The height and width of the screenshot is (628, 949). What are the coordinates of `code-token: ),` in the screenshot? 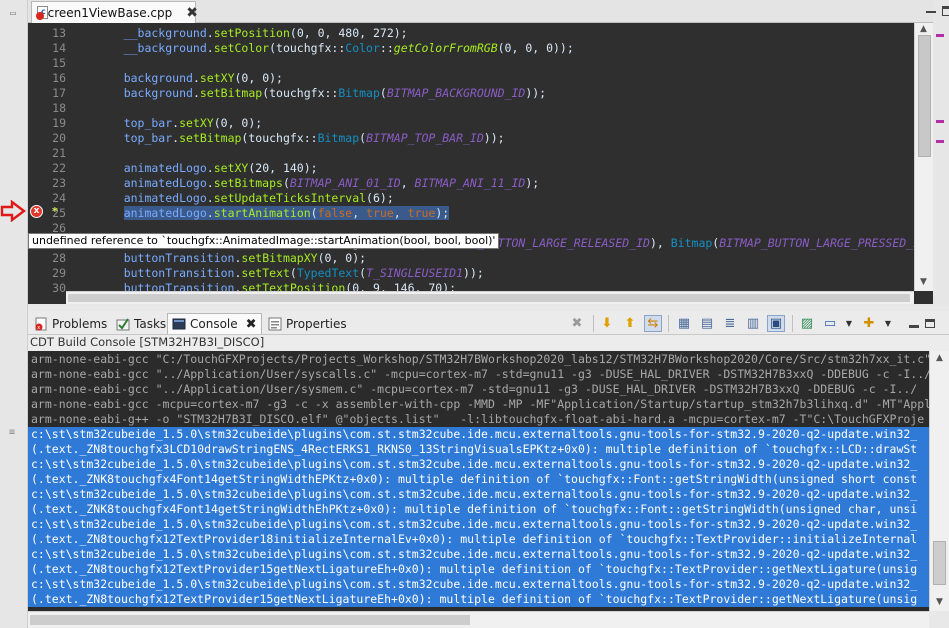 It's located at (660, 243).